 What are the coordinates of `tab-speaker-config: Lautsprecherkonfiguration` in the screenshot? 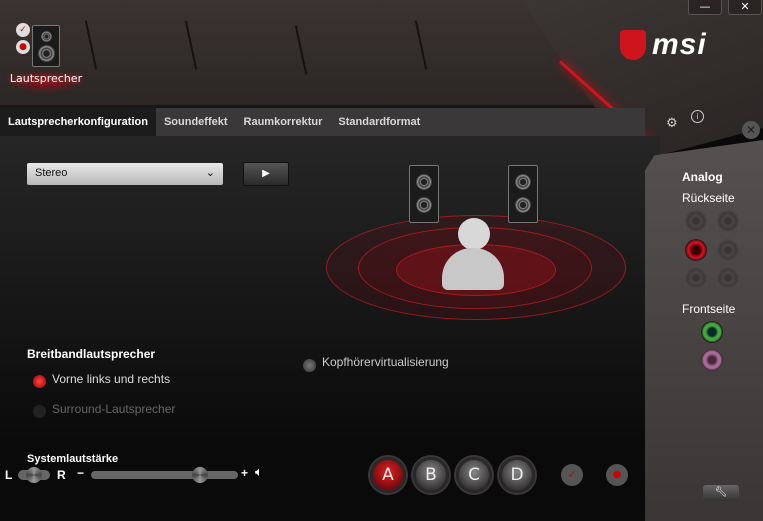 It's located at (78, 122).